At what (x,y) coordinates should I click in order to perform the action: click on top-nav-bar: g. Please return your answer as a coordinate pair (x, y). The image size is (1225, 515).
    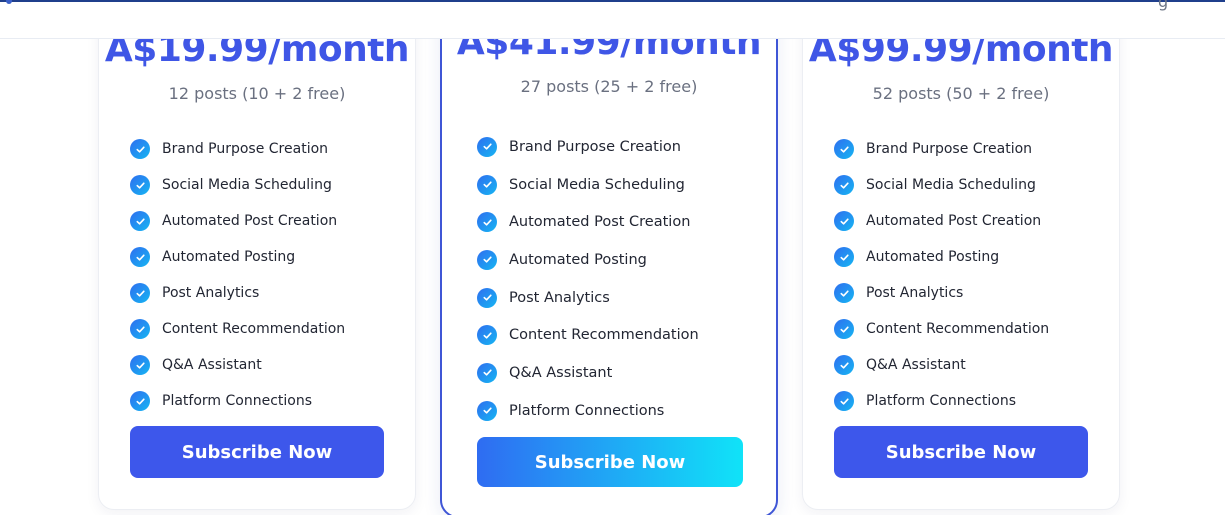
    Looking at the image, I should click on (612, 19).